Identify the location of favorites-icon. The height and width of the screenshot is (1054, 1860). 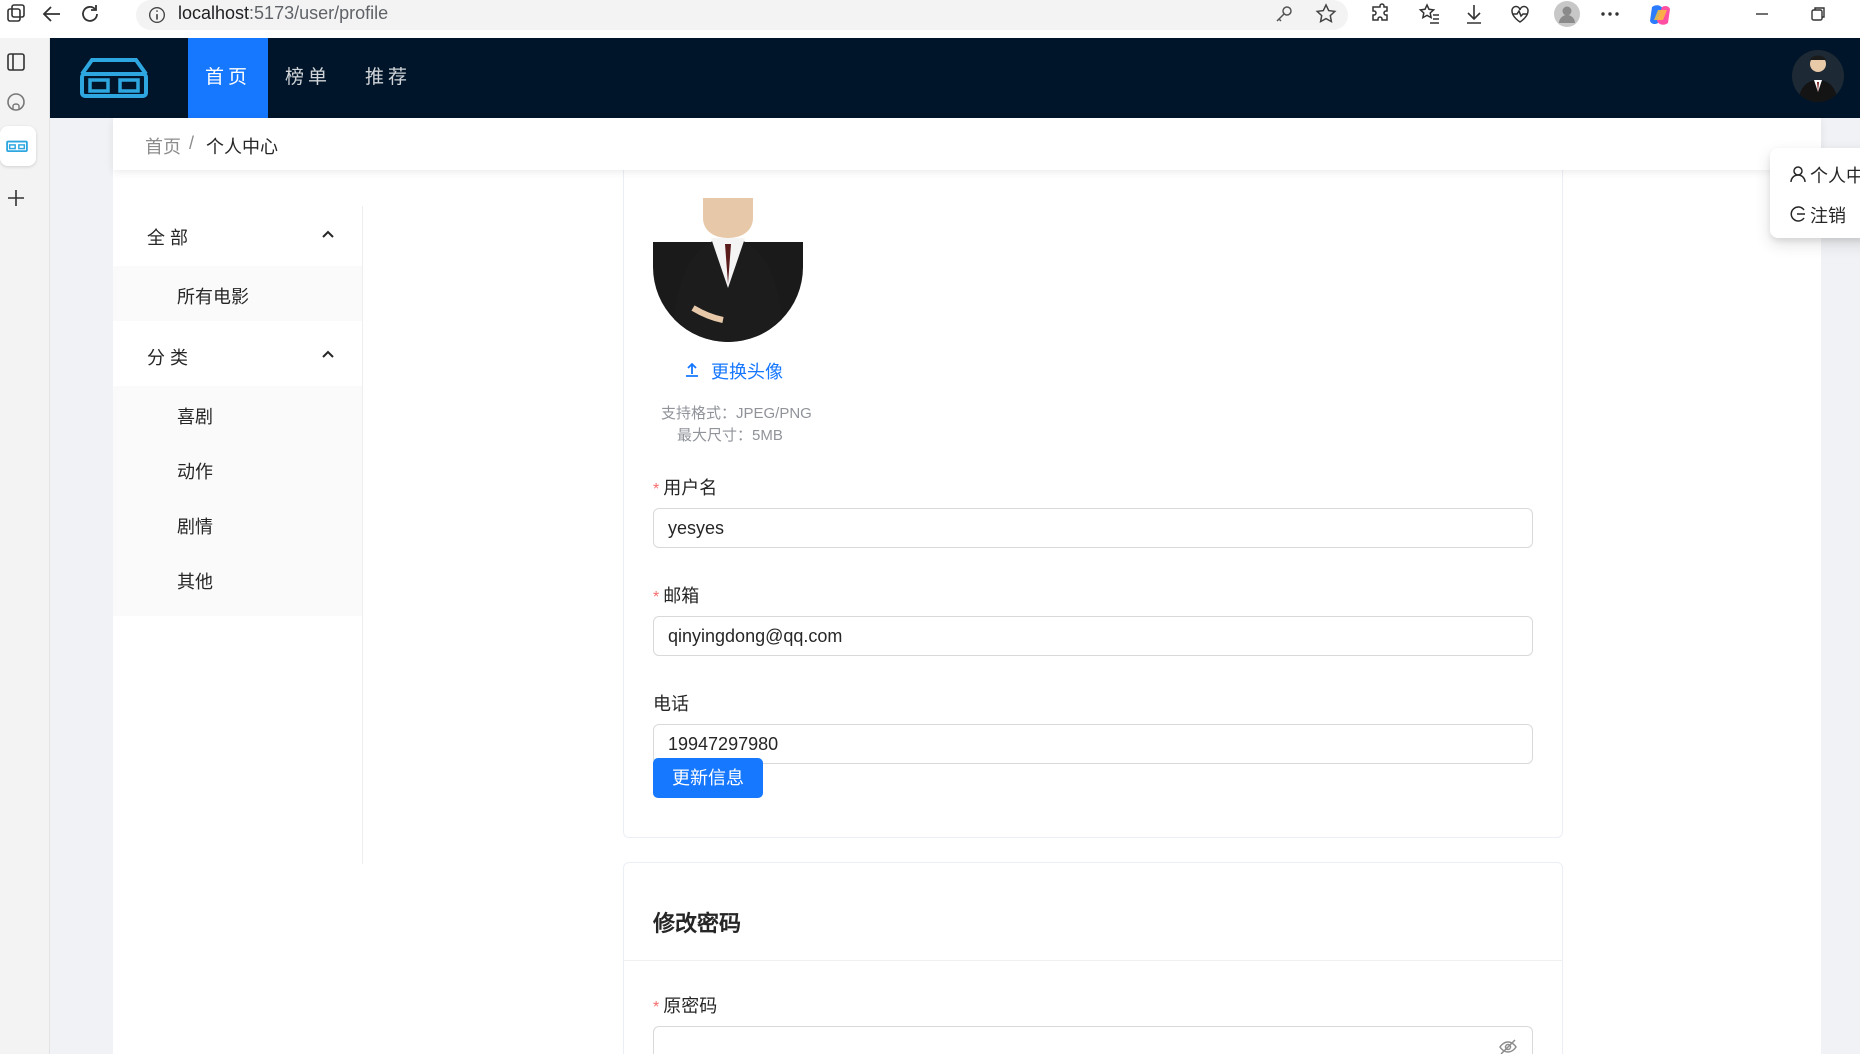
(1430, 14).